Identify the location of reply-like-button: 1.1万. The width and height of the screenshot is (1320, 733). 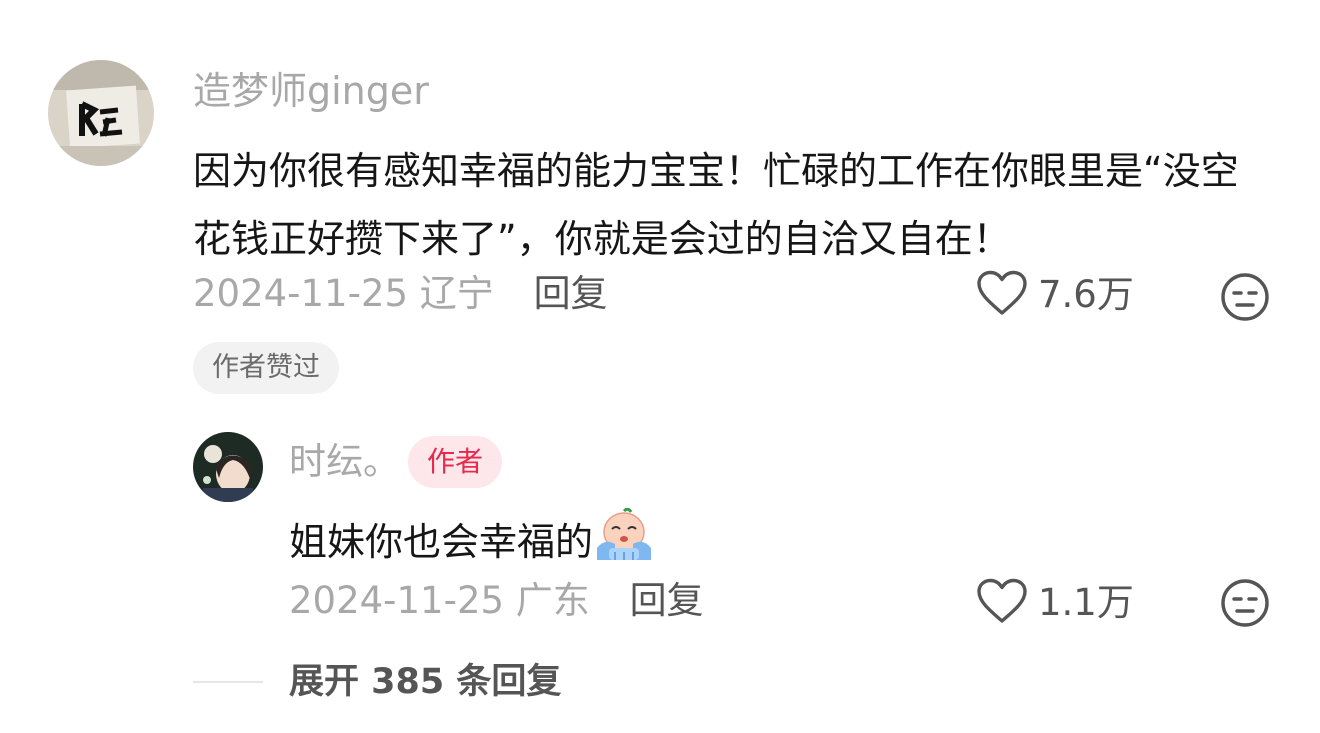
(1055, 603).